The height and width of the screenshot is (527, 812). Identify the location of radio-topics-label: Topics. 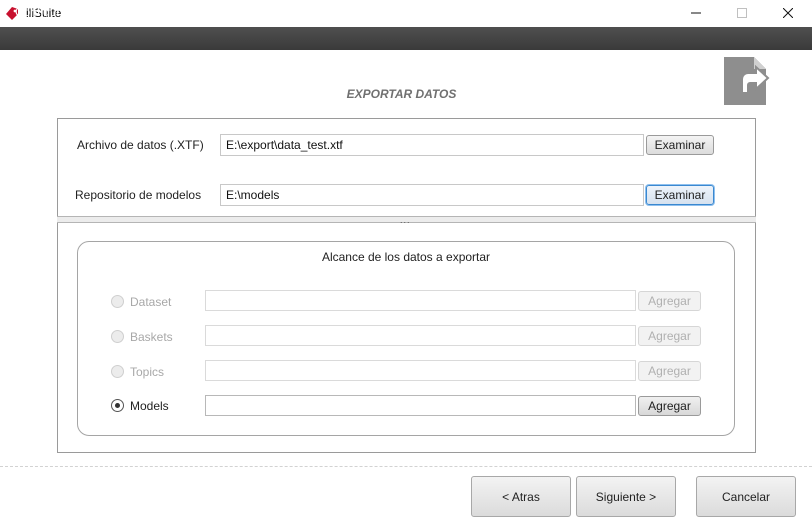
(147, 372).